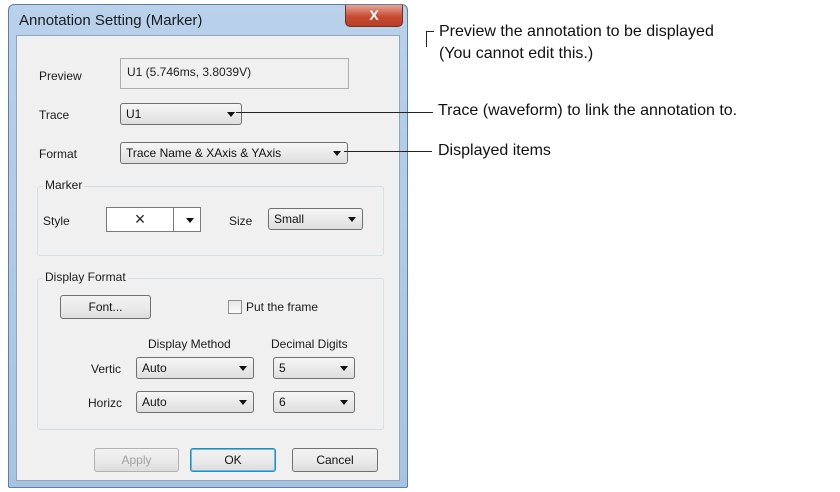 This screenshot has width=840, height=492. I want to click on size-value: Small, so click(289, 219).